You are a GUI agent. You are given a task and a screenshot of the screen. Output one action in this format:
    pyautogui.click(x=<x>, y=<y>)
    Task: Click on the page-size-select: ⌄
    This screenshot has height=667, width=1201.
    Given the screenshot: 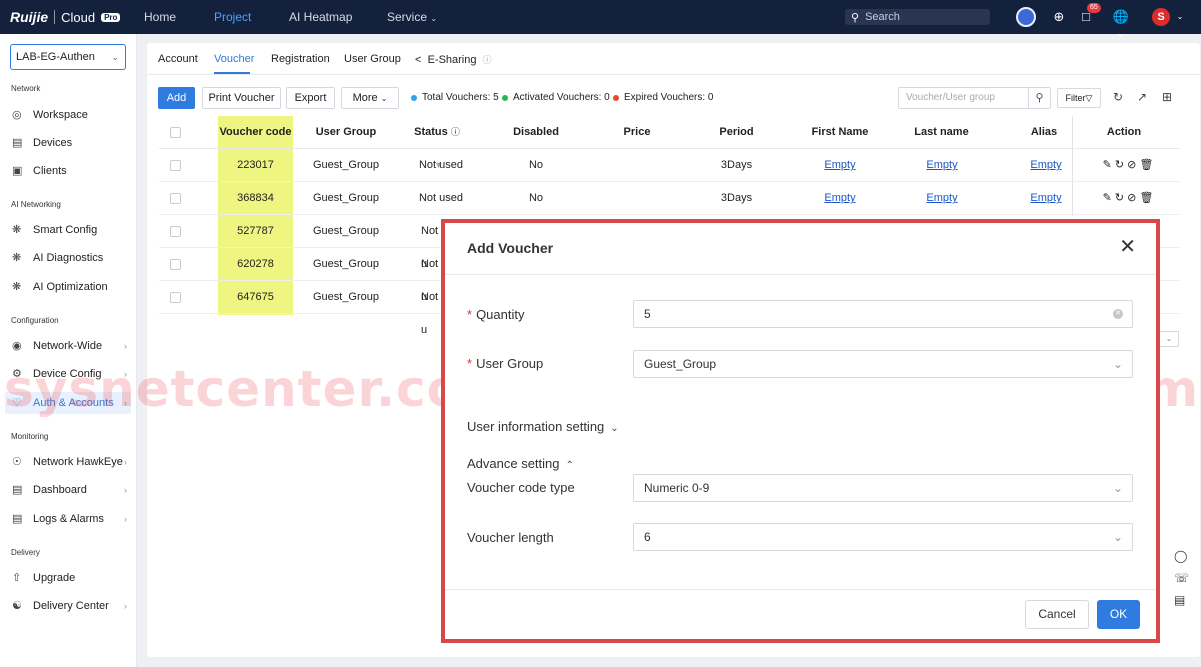 What is the action you would take?
    pyautogui.click(x=1169, y=339)
    